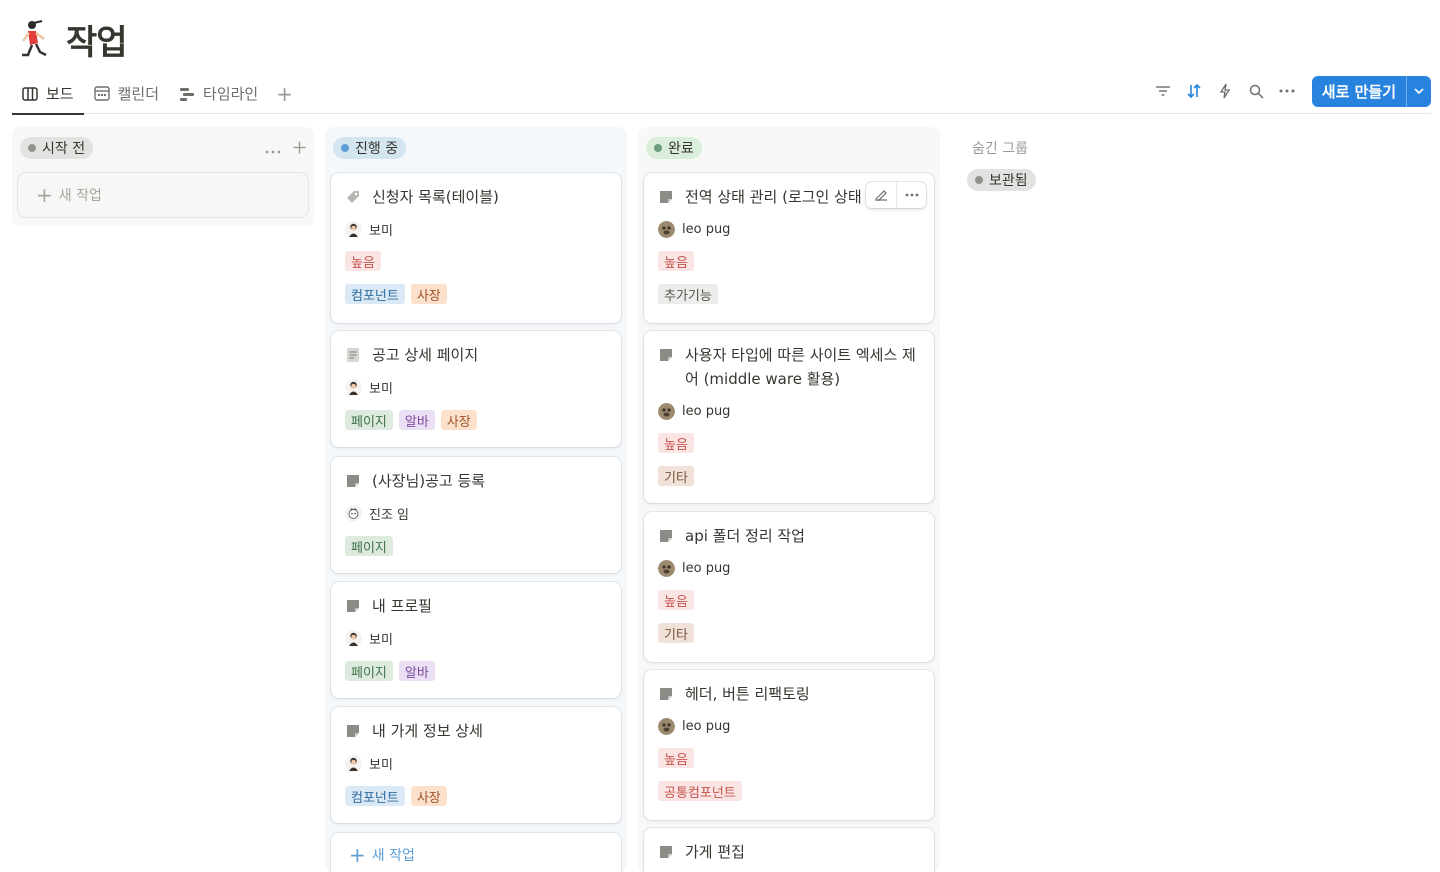 The image size is (1440, 872). Describe the element at coordinates (1163, 91) in the screenshot. I see `filter-icon` at that location.